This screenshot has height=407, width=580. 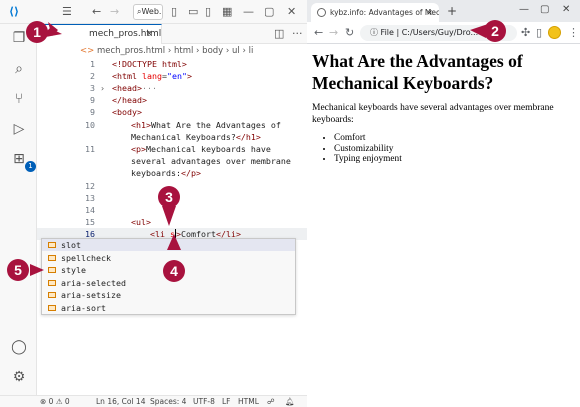 What do you see at coordinates (174, 242) in the screenshot?
I see `callout-4-pointer` at bounding box center [174, 242].